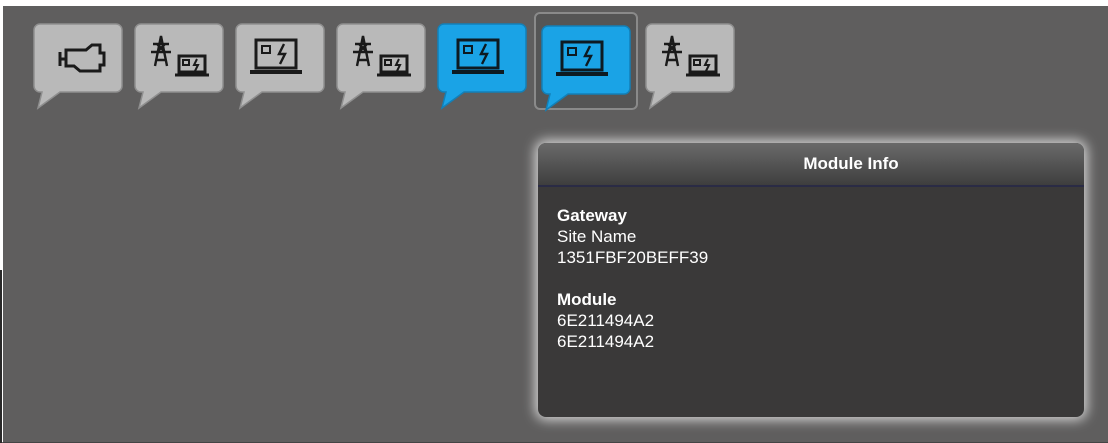  I want to click on generator-tile-selected, so click(586, 62).